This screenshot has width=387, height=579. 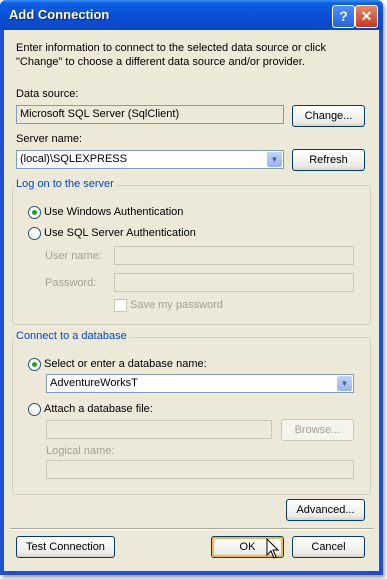 What do you see at coordinates (73, 159) in the screenshot?
I see `server-name-value: (local)\SQLEXPRESS` at bounding box center [73, 159].